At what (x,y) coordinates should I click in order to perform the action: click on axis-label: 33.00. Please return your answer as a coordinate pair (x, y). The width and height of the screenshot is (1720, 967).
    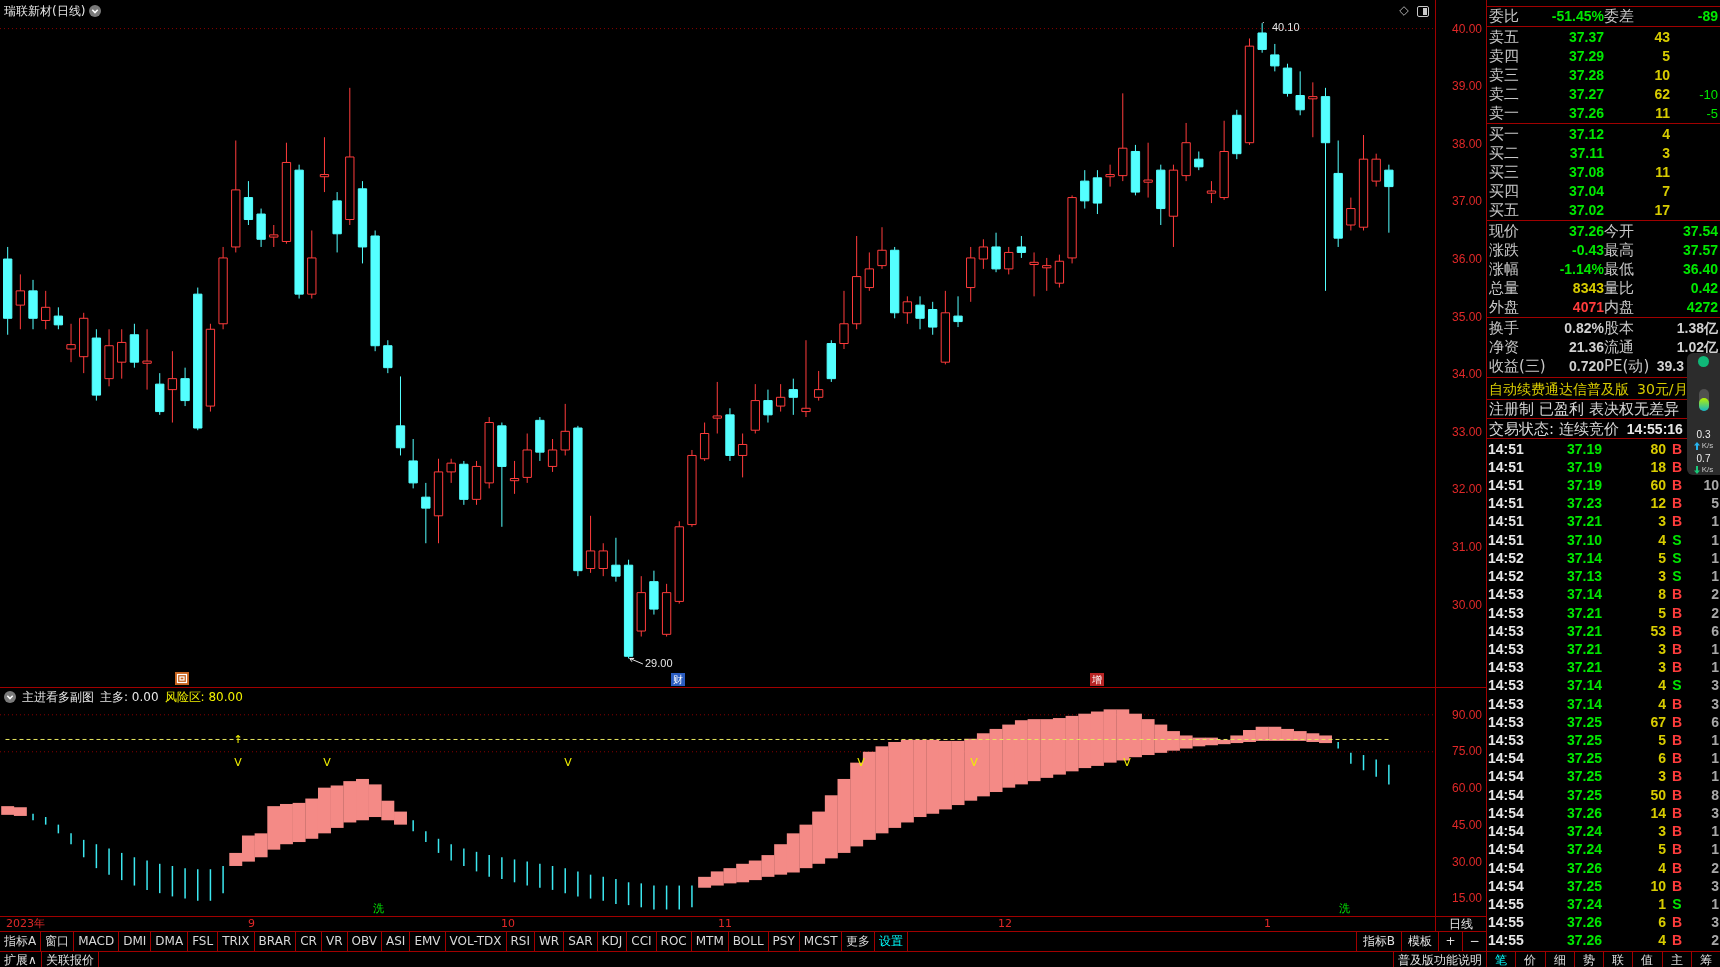
    Looking at the image, I should click on (1466, 431).